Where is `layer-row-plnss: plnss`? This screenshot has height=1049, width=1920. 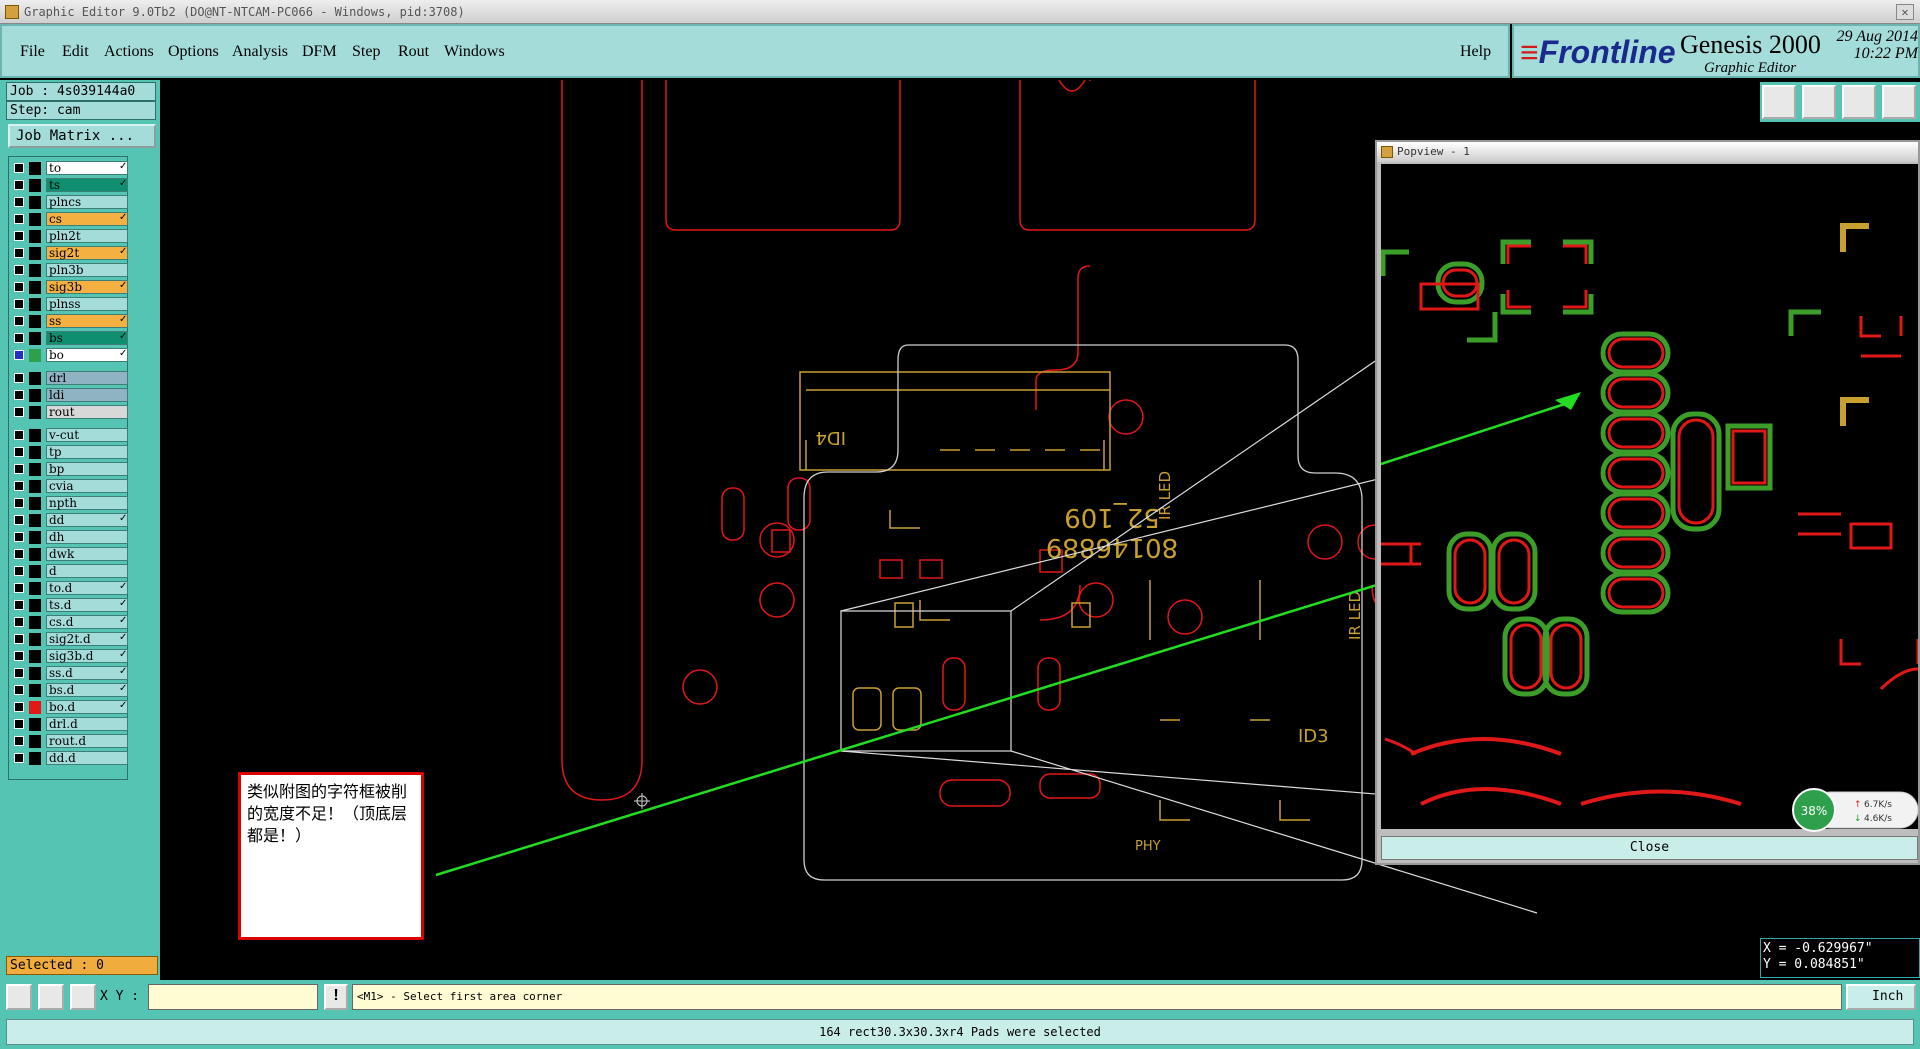
layer-row-plnss: plnss is located at coordinates (69, 304).